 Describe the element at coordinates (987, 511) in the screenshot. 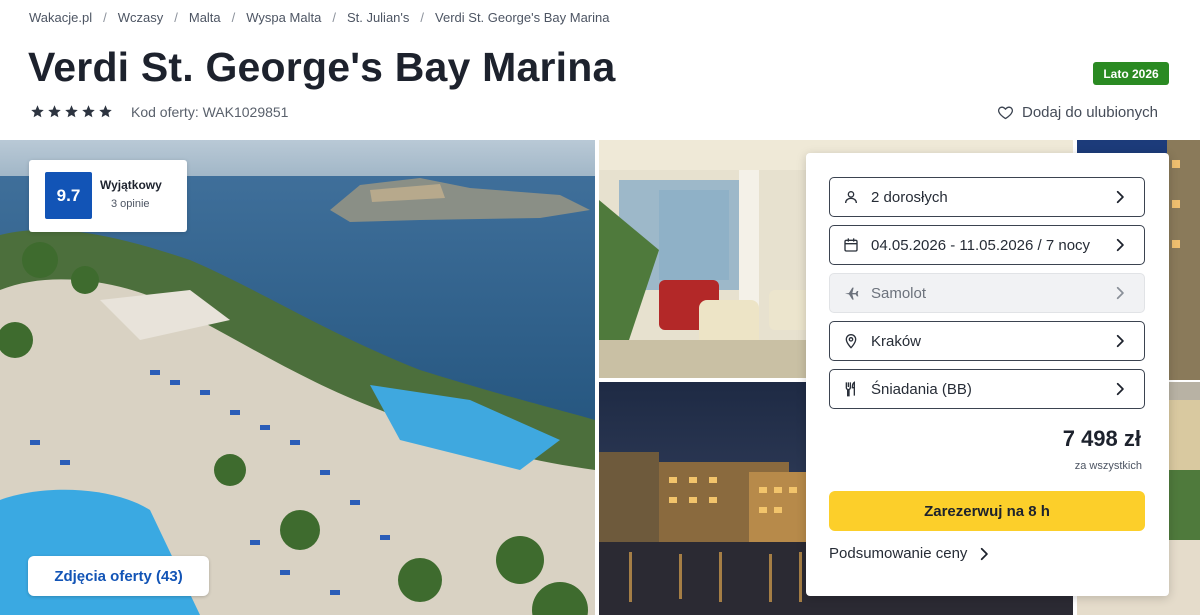

I see `reserve-button: Zarezerwuj na 8 h` at that location.